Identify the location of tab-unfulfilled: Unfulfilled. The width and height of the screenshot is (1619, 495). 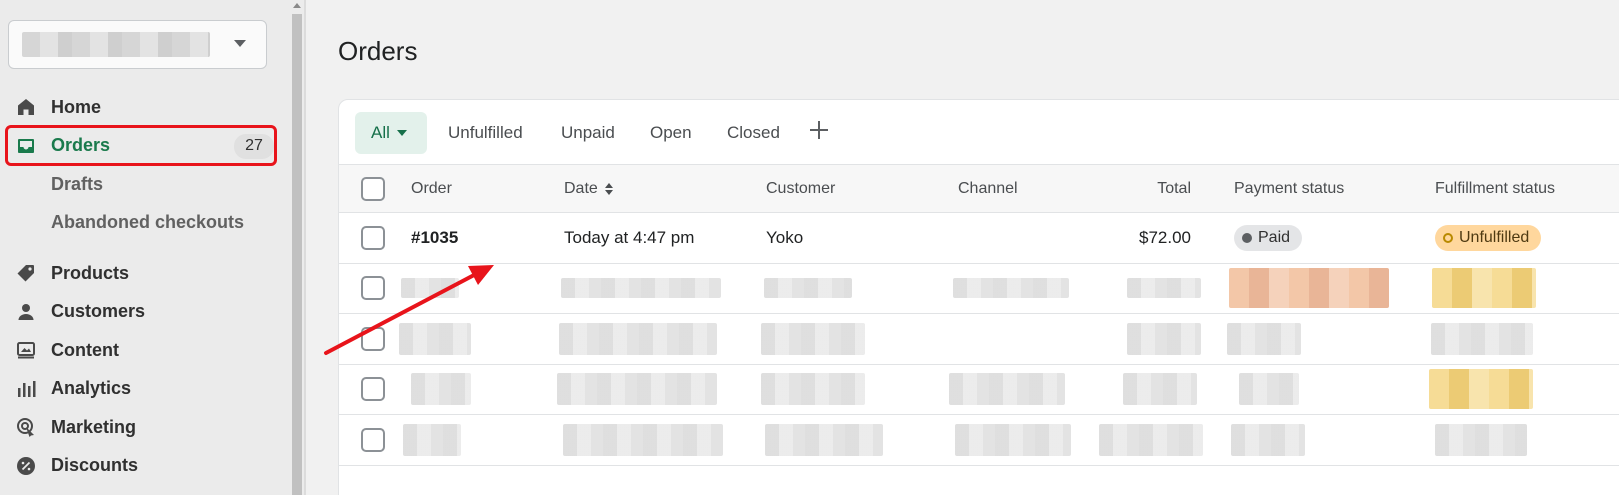
(485, 133).